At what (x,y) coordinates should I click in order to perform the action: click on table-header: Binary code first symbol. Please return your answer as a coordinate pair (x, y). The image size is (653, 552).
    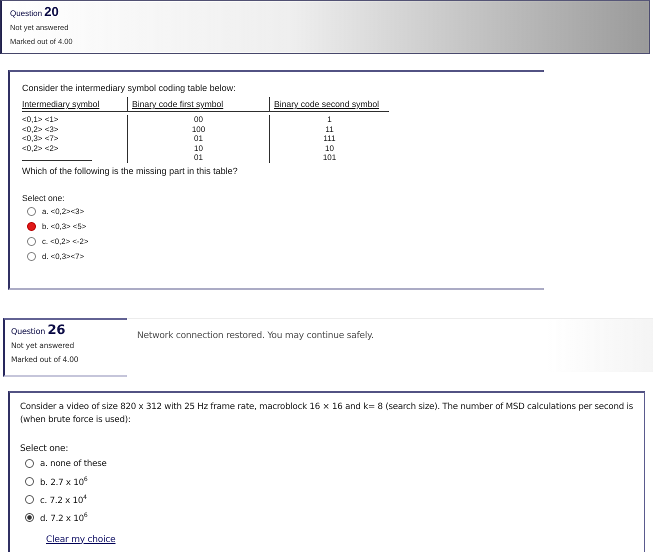
    Looking at the image, I should click on (198, 104).